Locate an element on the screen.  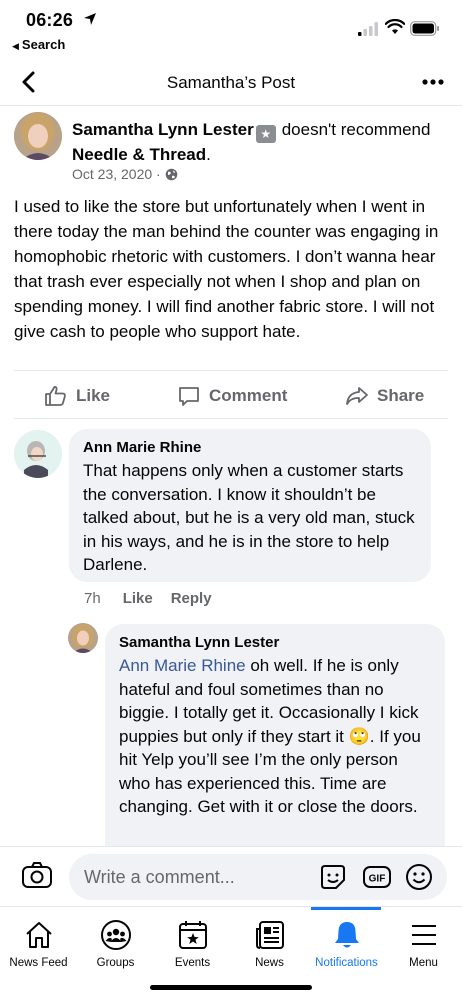
post-date: Oct 23, 2020 · is located at coordinates (125, 174).